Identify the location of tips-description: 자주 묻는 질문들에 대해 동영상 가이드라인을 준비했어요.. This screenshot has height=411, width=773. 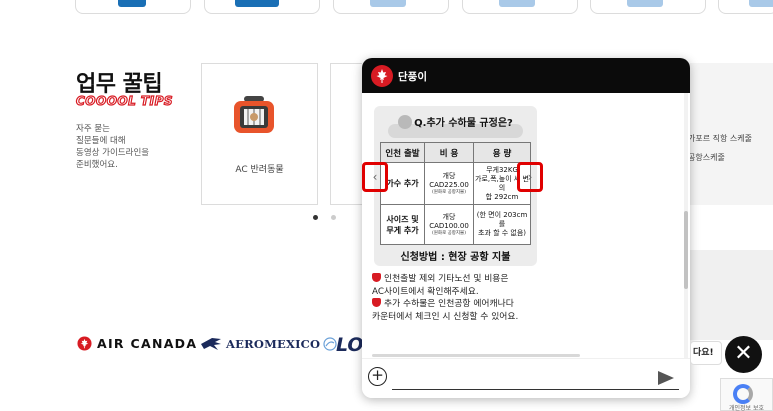
(131, 147).